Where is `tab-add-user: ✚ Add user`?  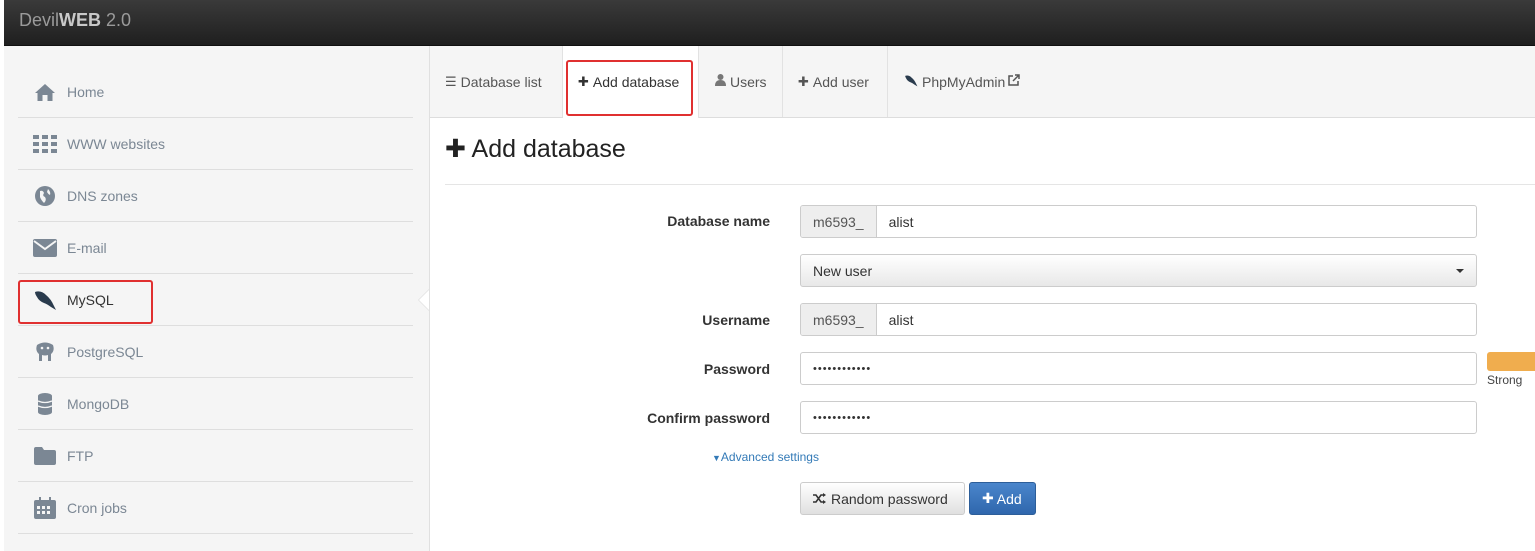
tab-add-user: ✚ Add user is located at coordinates (835, 81).